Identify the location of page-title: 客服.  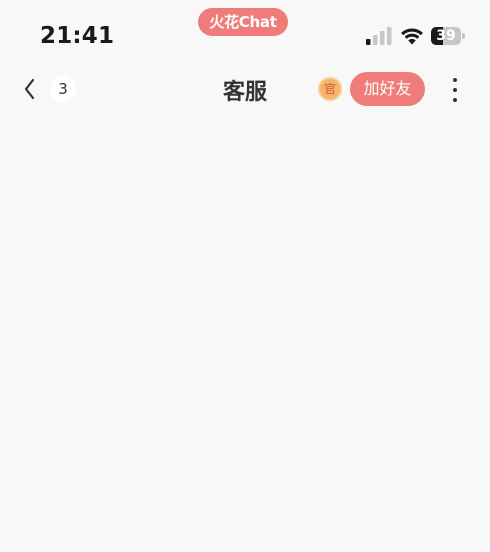
(244, 92).